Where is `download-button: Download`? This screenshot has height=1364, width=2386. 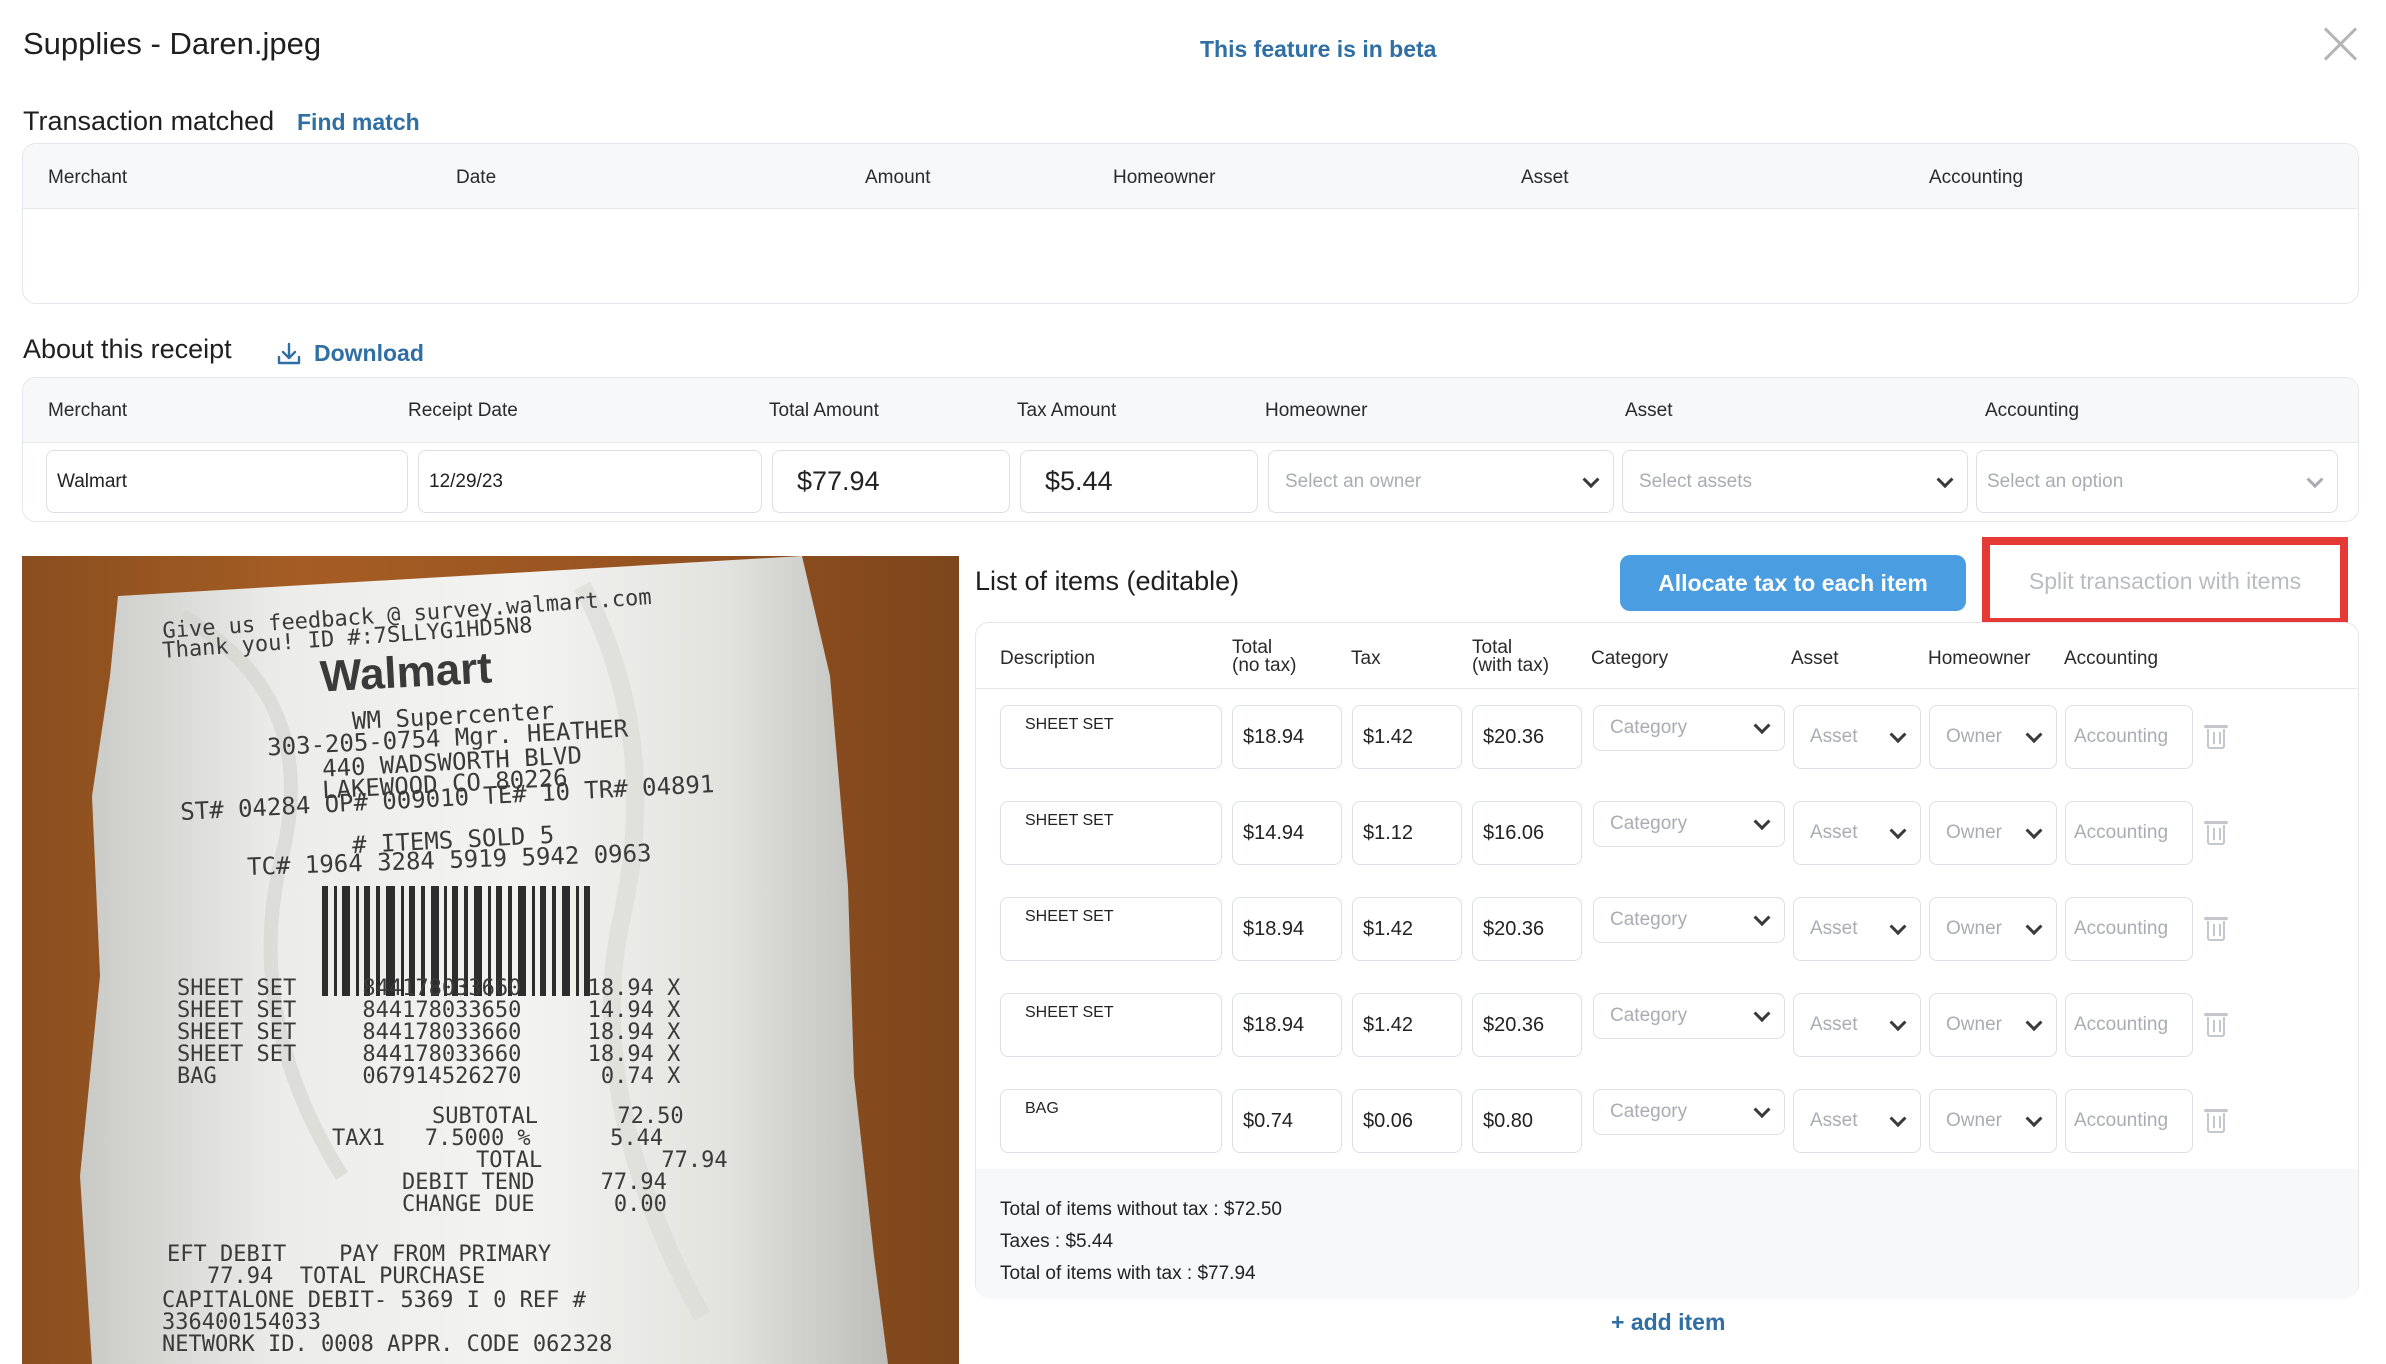 download-button: Download is located at coordinates (350, 353).